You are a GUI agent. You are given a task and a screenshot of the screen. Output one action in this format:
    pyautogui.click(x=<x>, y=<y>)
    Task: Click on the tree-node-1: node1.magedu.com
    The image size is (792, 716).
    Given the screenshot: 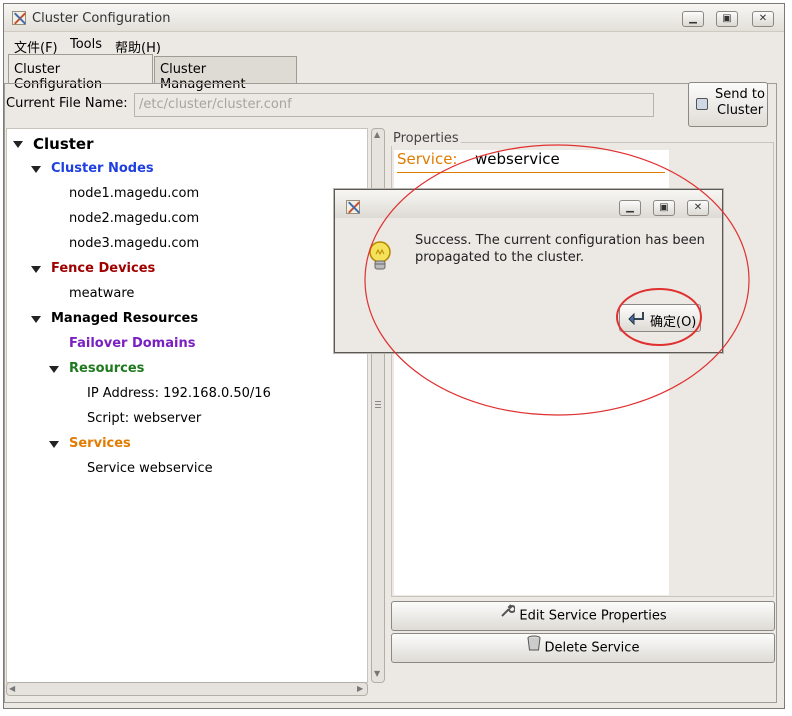 What is the action you would take?
    pyautogui.click(x=134, y=193)
    